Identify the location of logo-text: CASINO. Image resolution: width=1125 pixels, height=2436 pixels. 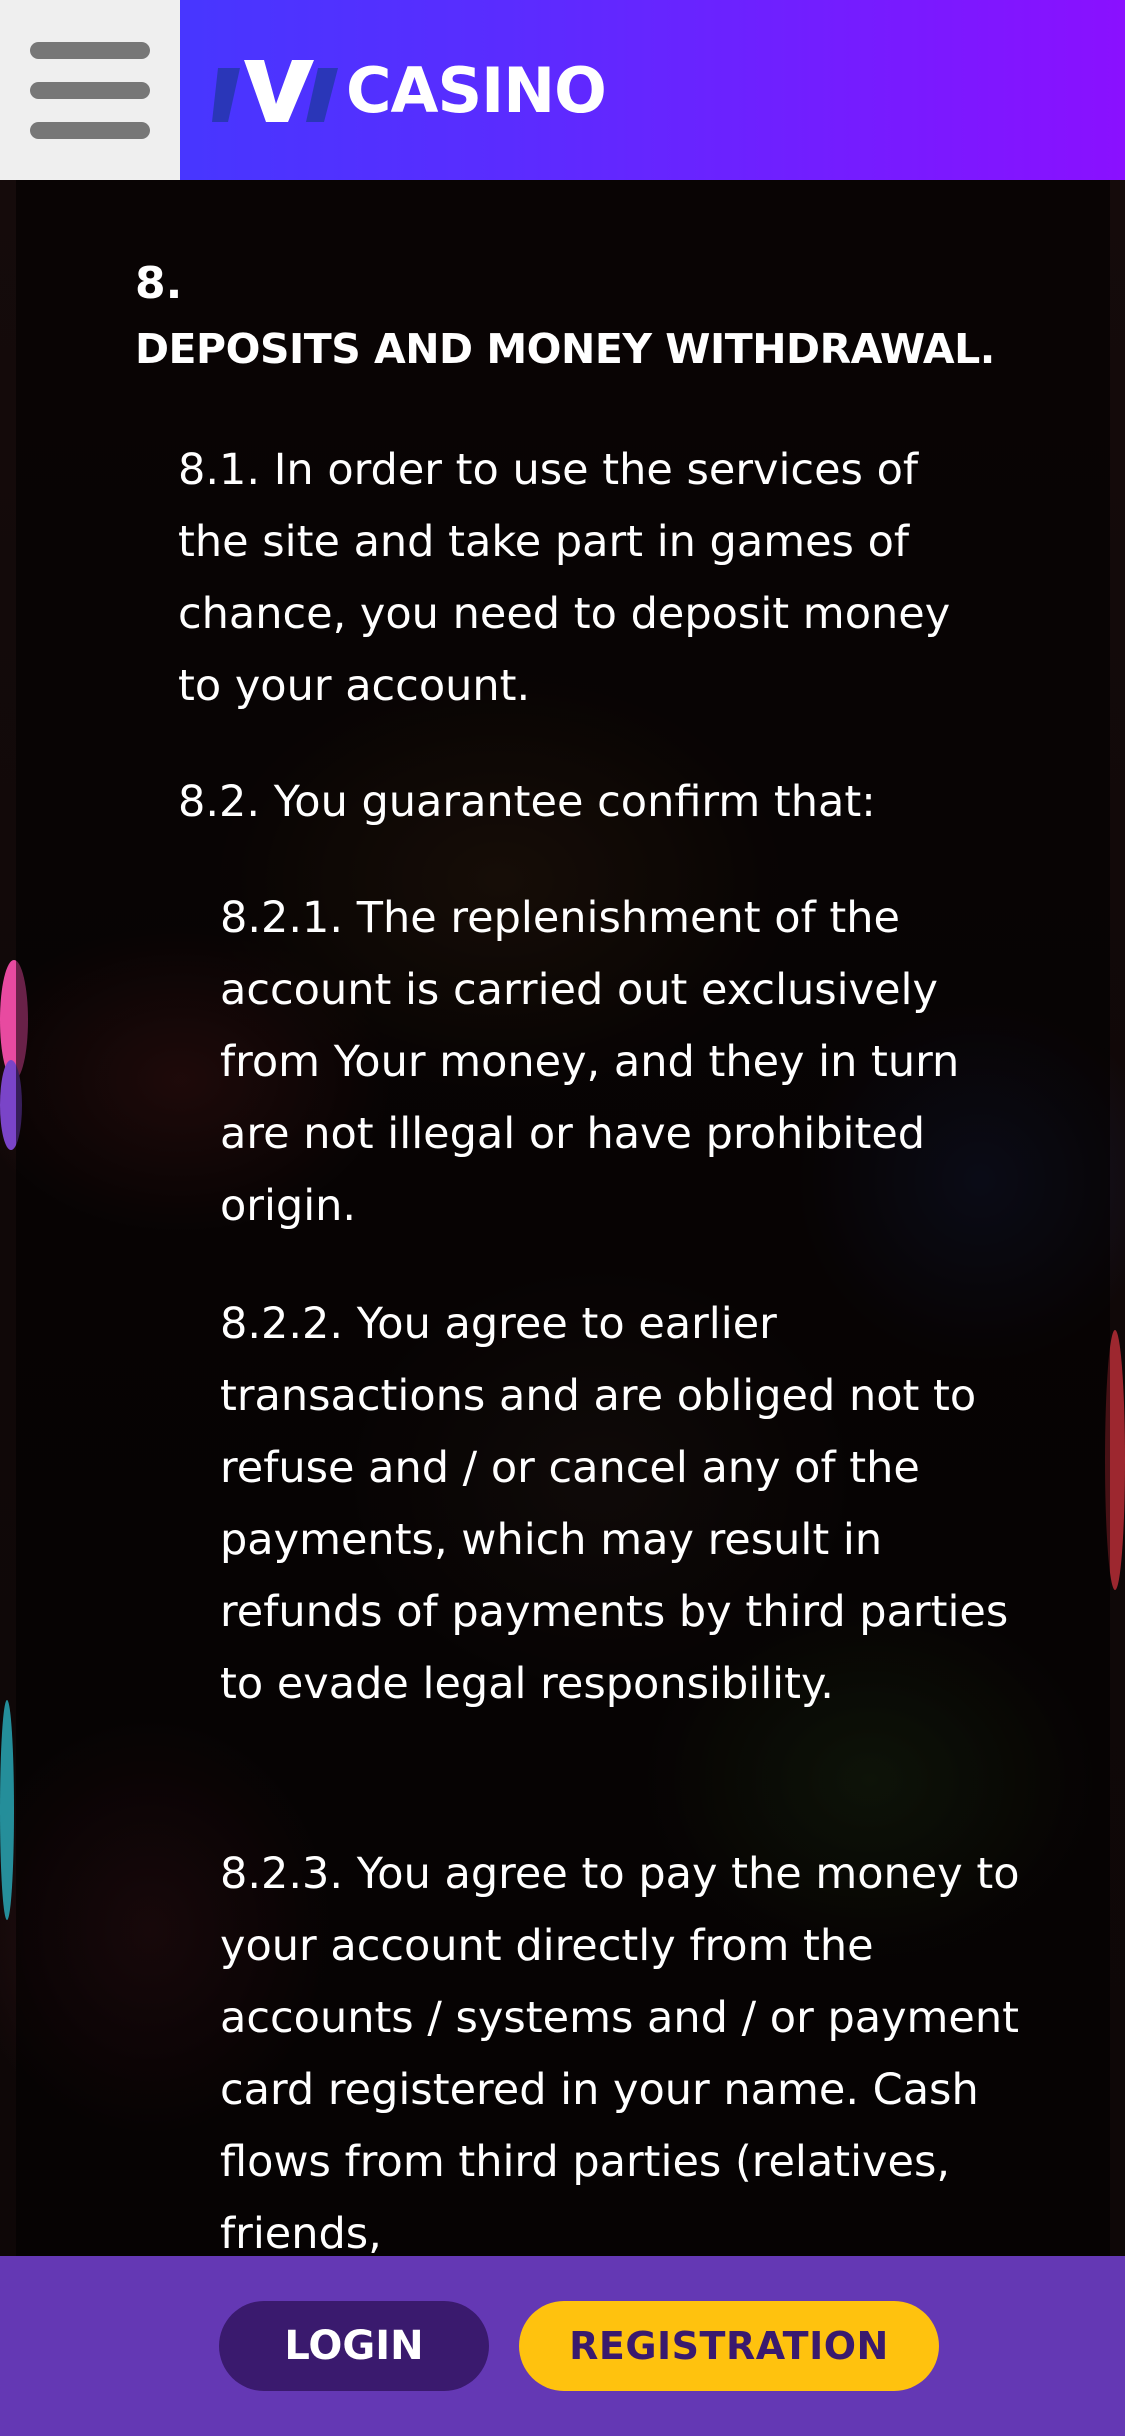
(476, 90).